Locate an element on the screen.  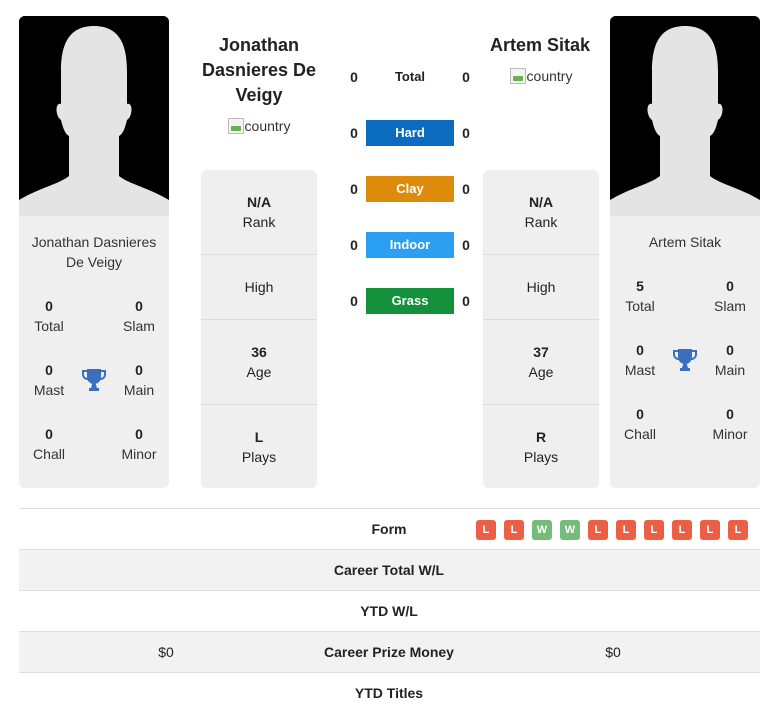
player2-high: High is located at coordinates (541, 287).